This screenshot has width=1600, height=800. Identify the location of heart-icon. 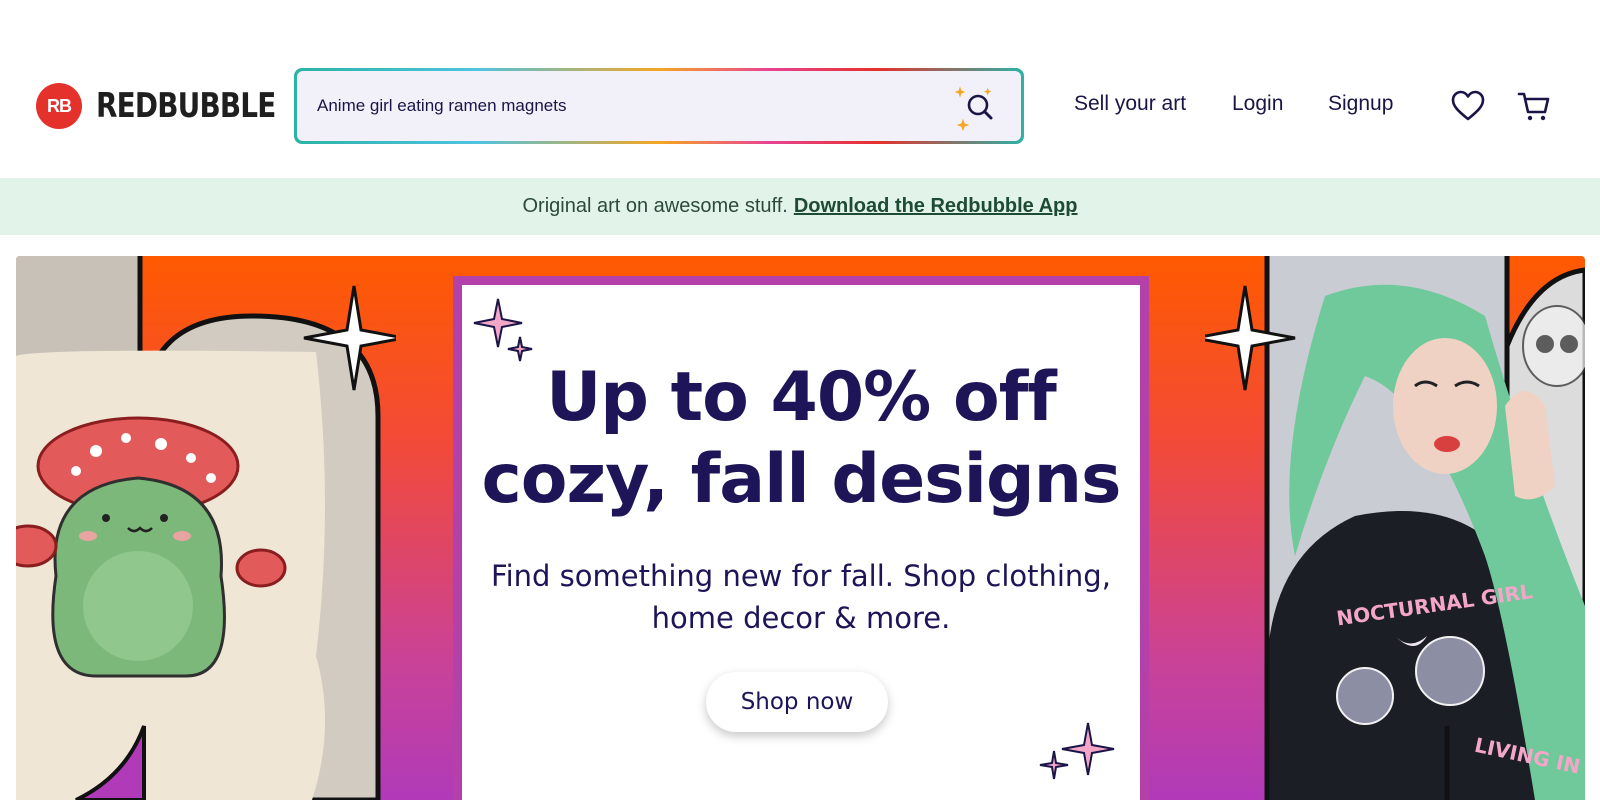
(1468, 105).